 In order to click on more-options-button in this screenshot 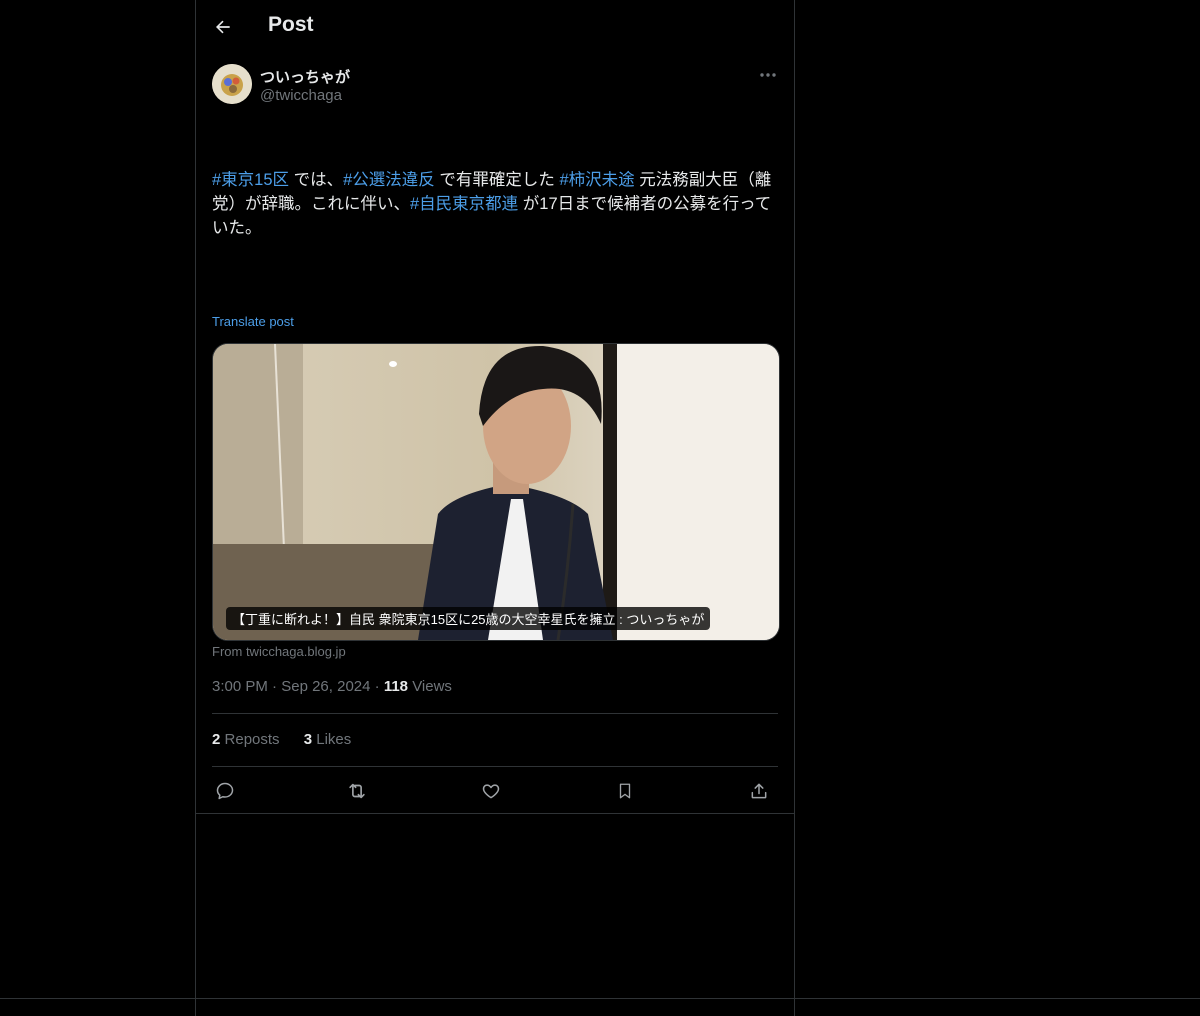, I will do `click(768, 75)`.